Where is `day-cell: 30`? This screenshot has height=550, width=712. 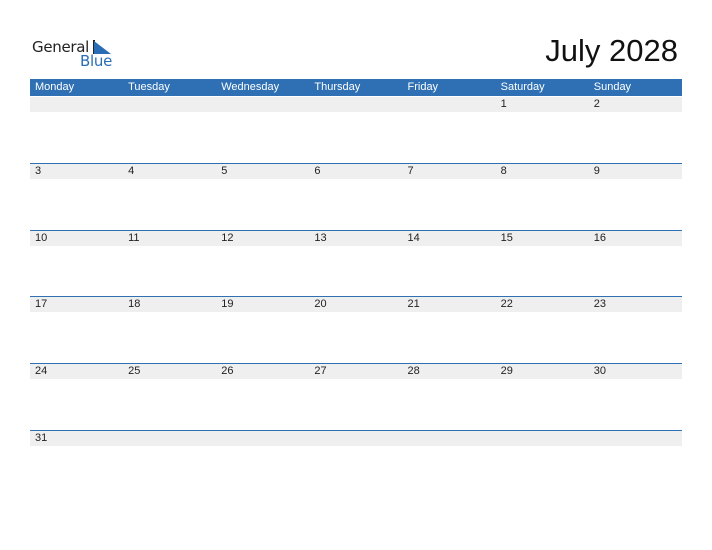
day-cell: 30 is located at coordinates (599, 371).